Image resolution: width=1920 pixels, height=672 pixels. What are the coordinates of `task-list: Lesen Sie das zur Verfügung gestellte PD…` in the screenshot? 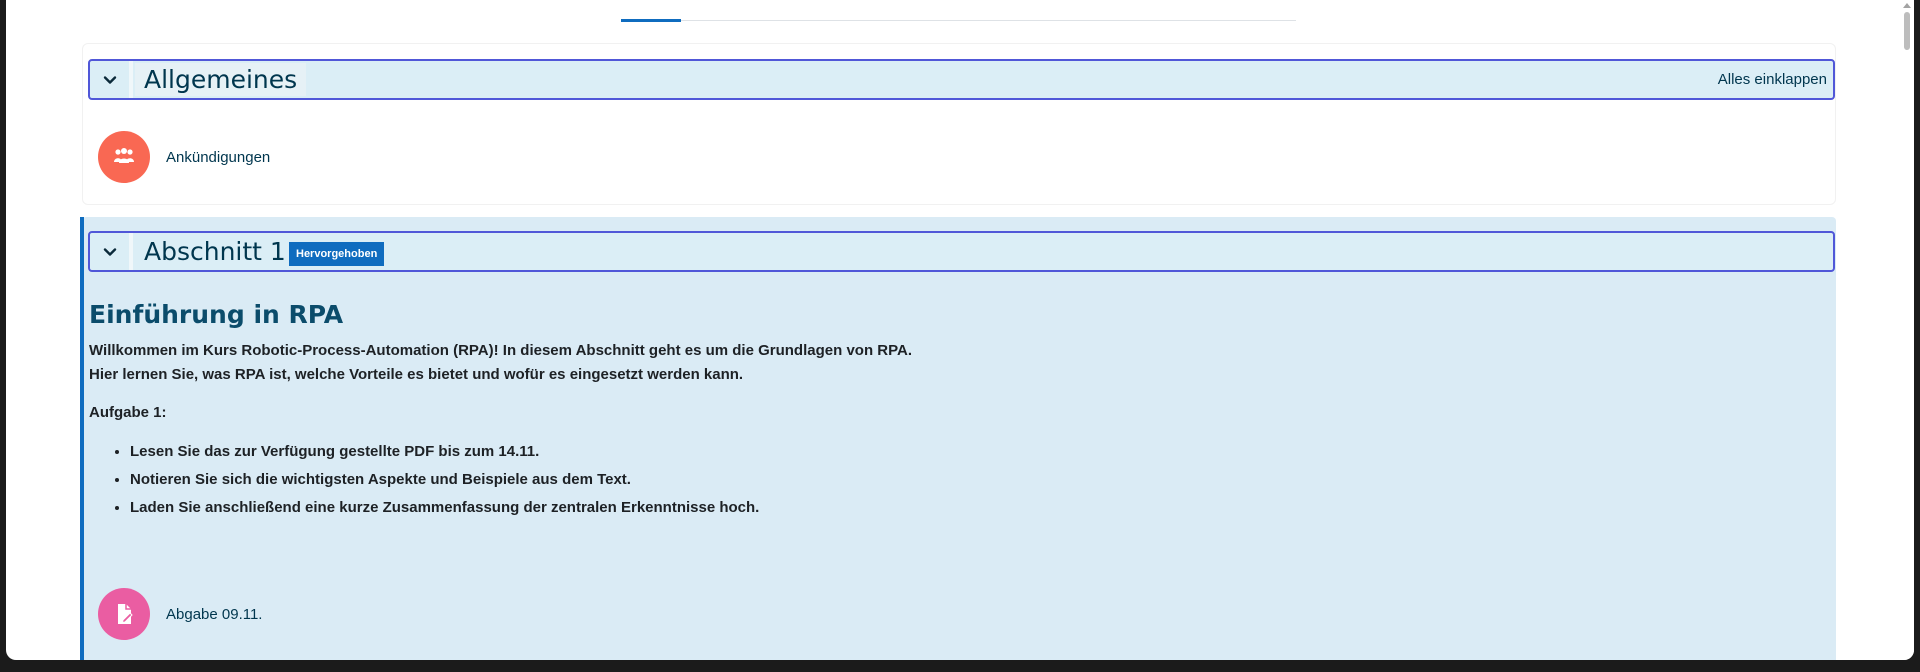 It's located at (909, 480).